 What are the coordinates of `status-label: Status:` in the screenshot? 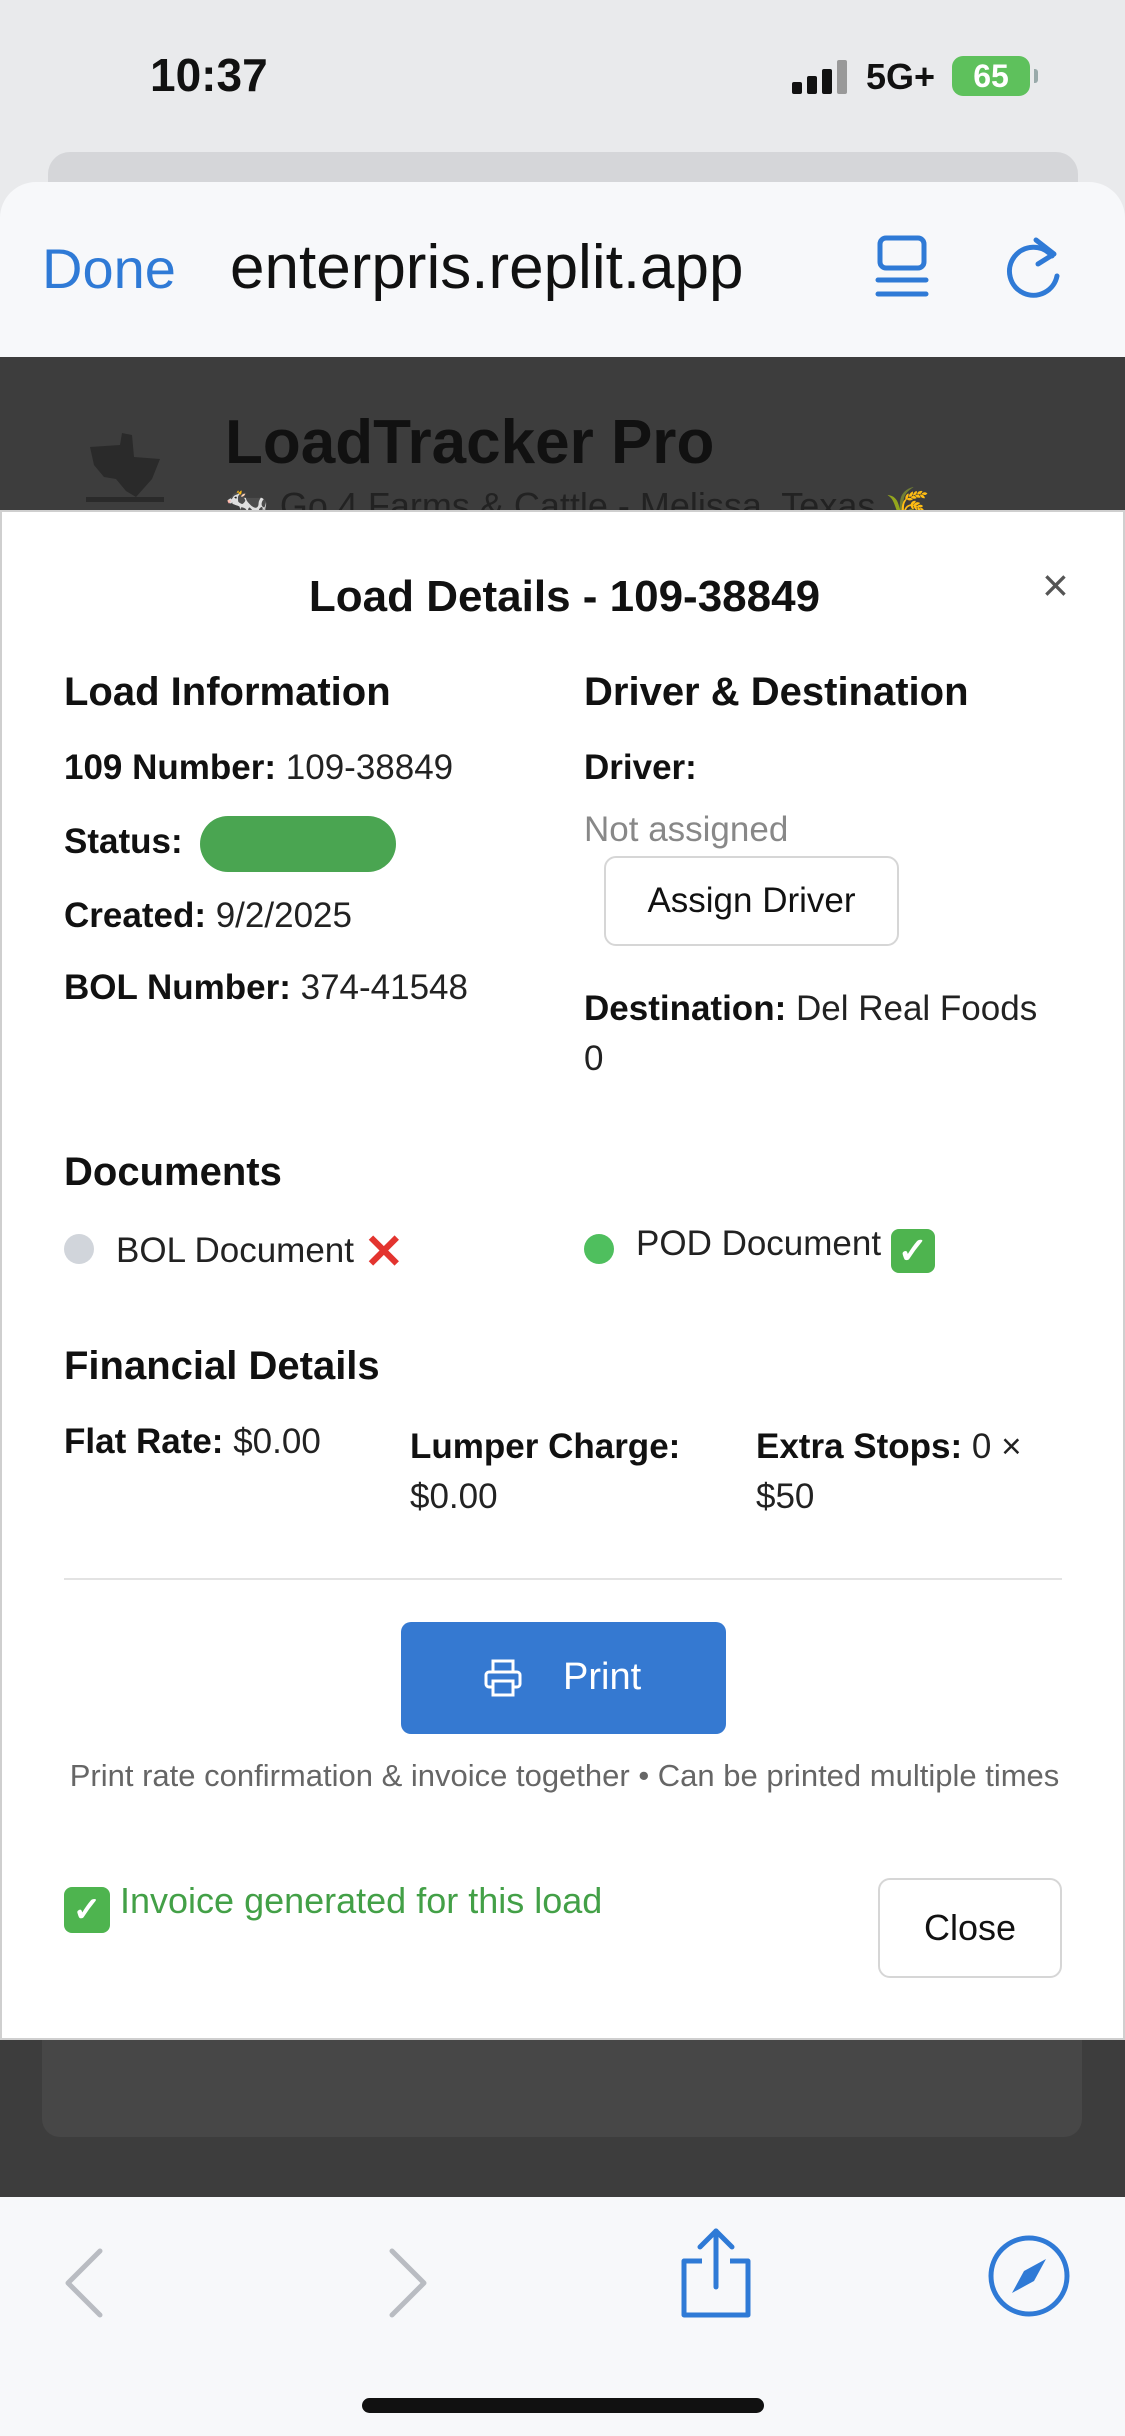 It's located at (123, 841).